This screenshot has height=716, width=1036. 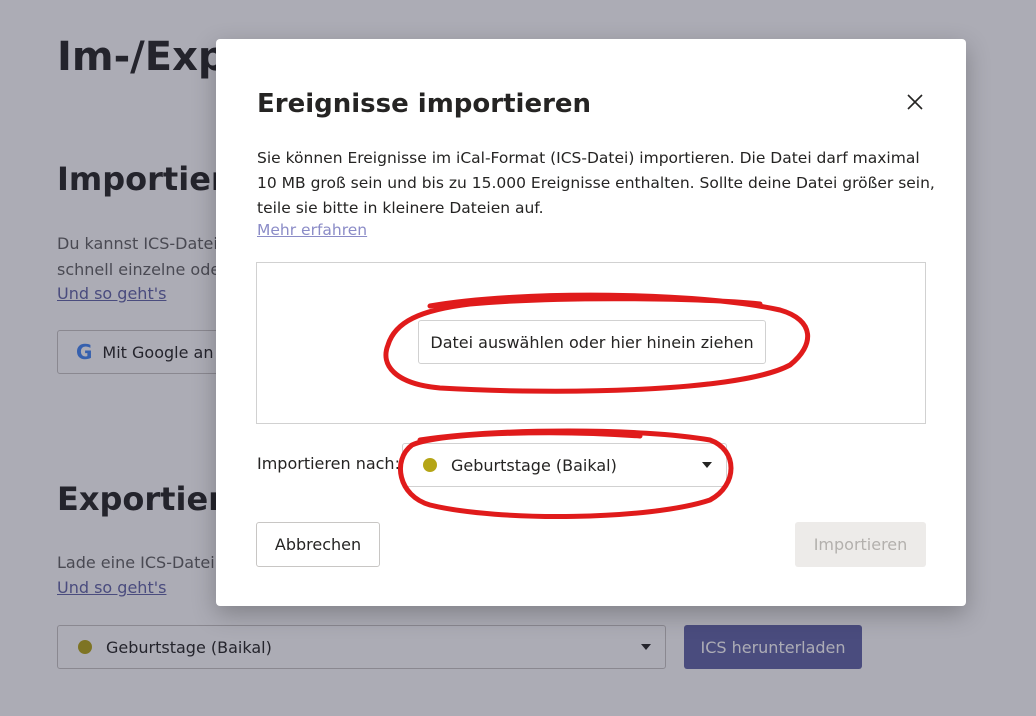 I want to click on close-icon, so click(x=915, y=102).